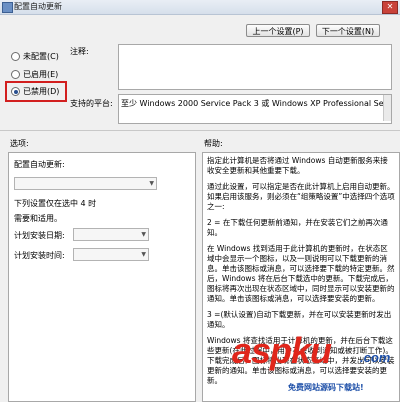 This screenshot has height=402, width=400. What do you see at coordinates (390, 7) in the screenshot?
I see `close-button: ✕` at bounding box center [390, 7].